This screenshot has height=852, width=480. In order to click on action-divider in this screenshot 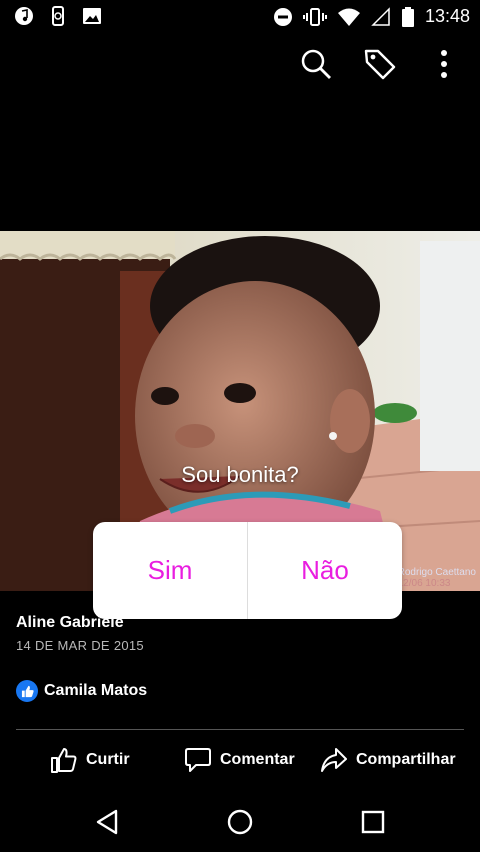, I will do `click(240, 729)`.